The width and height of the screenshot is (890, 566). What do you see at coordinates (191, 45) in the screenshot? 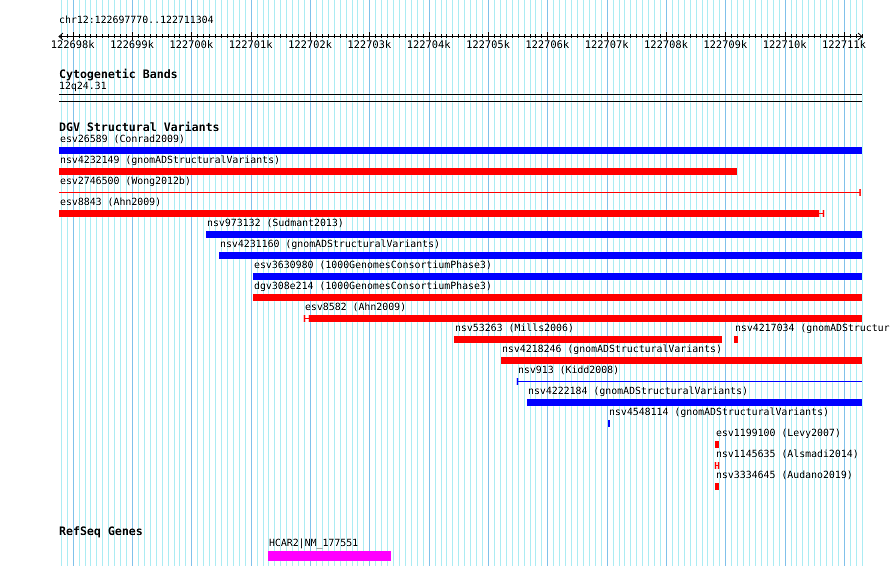
I see `ruler-label: 122700k` at bounding box center [191, 45].